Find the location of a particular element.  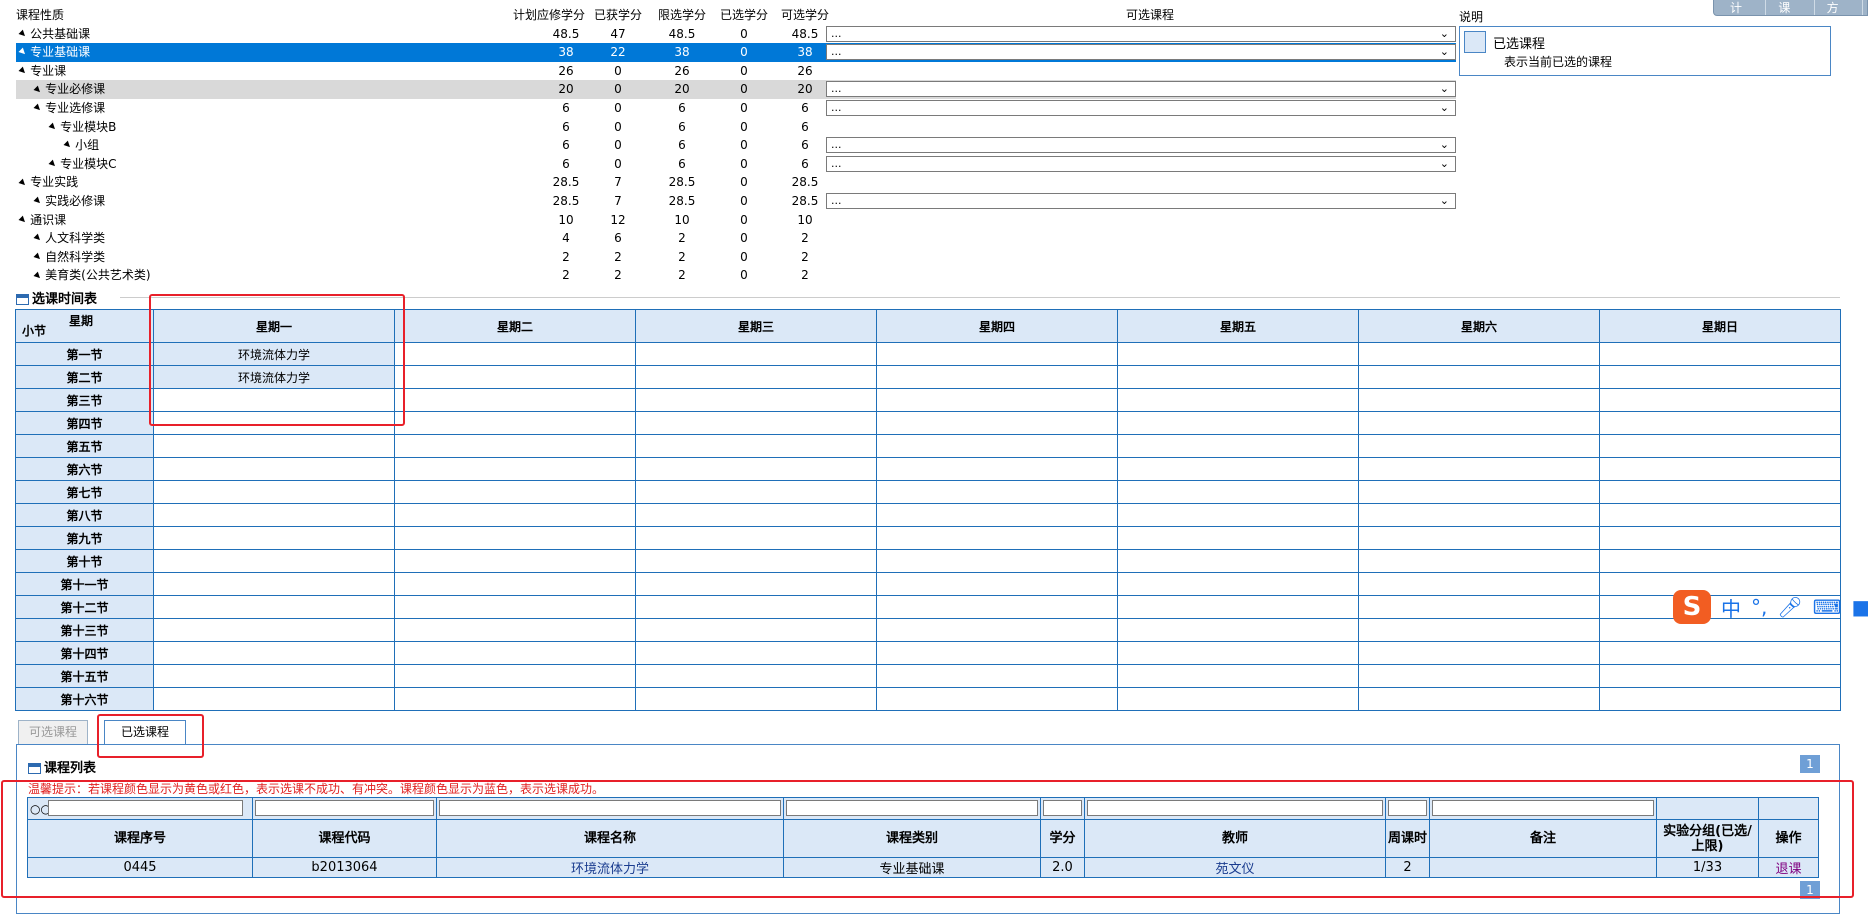

plan-row: ▼ 专业必修课 20 0 20 0 20... ⌄ is located at coordinates (736, 89).